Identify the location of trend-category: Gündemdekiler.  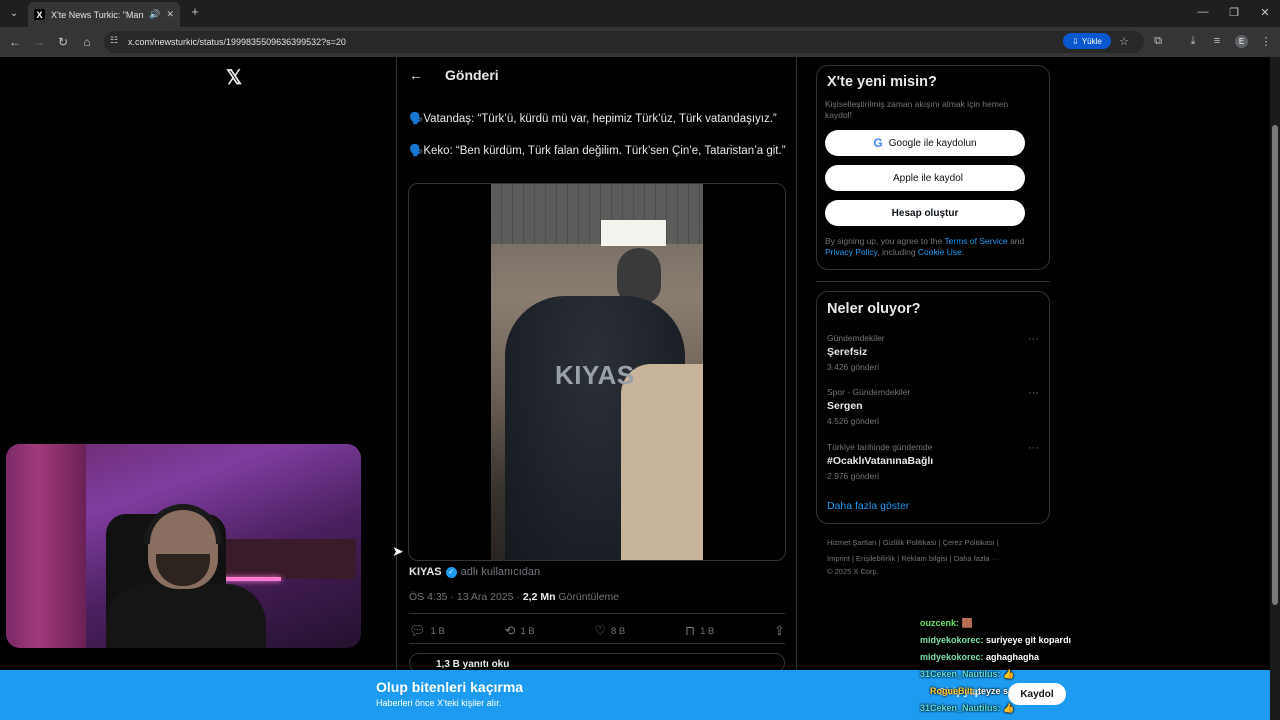
(856, 338).